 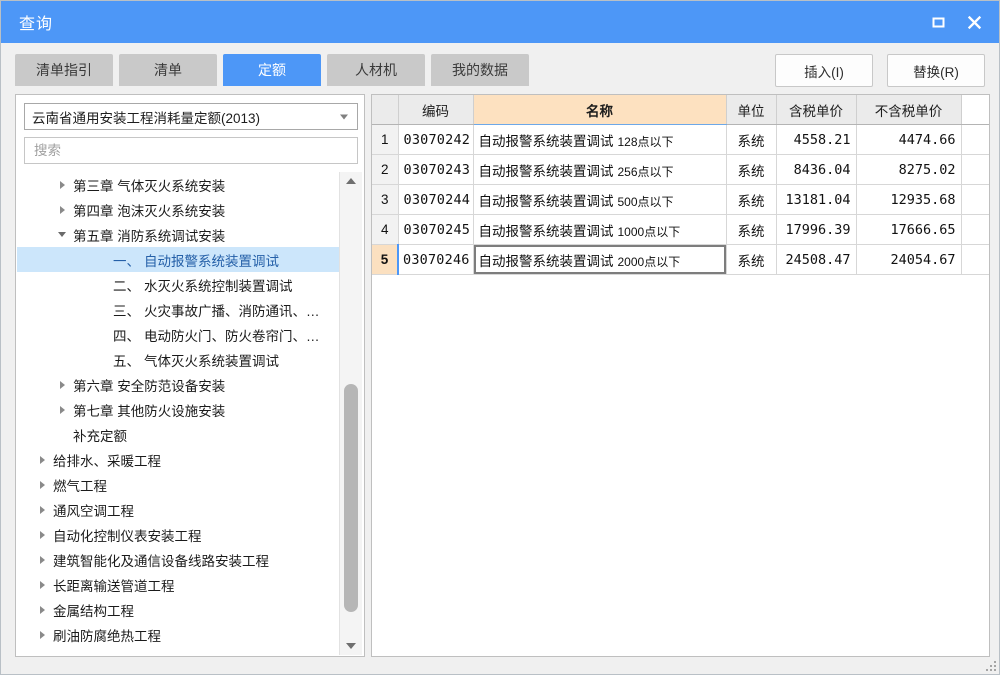 I want to click on cell-code: 03070242, so click(x=436, y=139).